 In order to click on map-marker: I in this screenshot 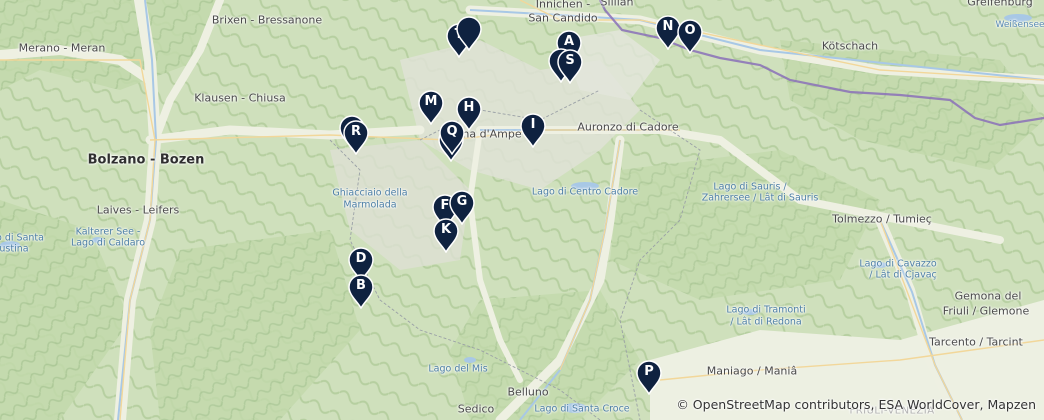, I will do `click(533, 130)`.